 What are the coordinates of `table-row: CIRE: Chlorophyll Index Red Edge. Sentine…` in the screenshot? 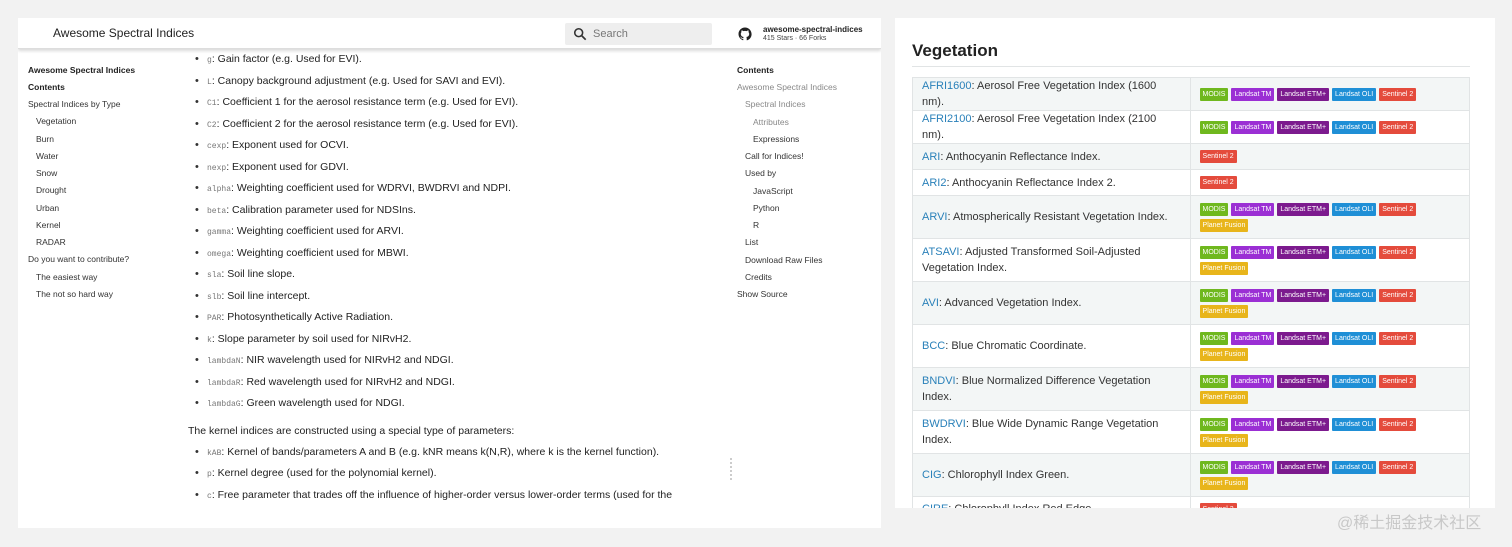 It's located at (1191, 502).